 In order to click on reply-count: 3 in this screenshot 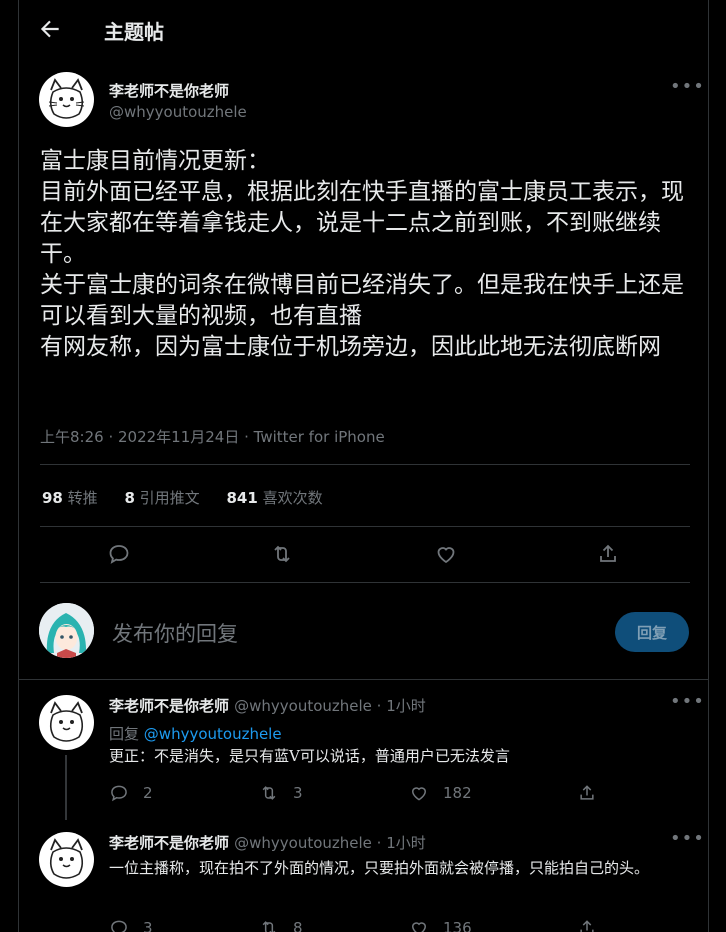, I will do `click(148, 925)`.